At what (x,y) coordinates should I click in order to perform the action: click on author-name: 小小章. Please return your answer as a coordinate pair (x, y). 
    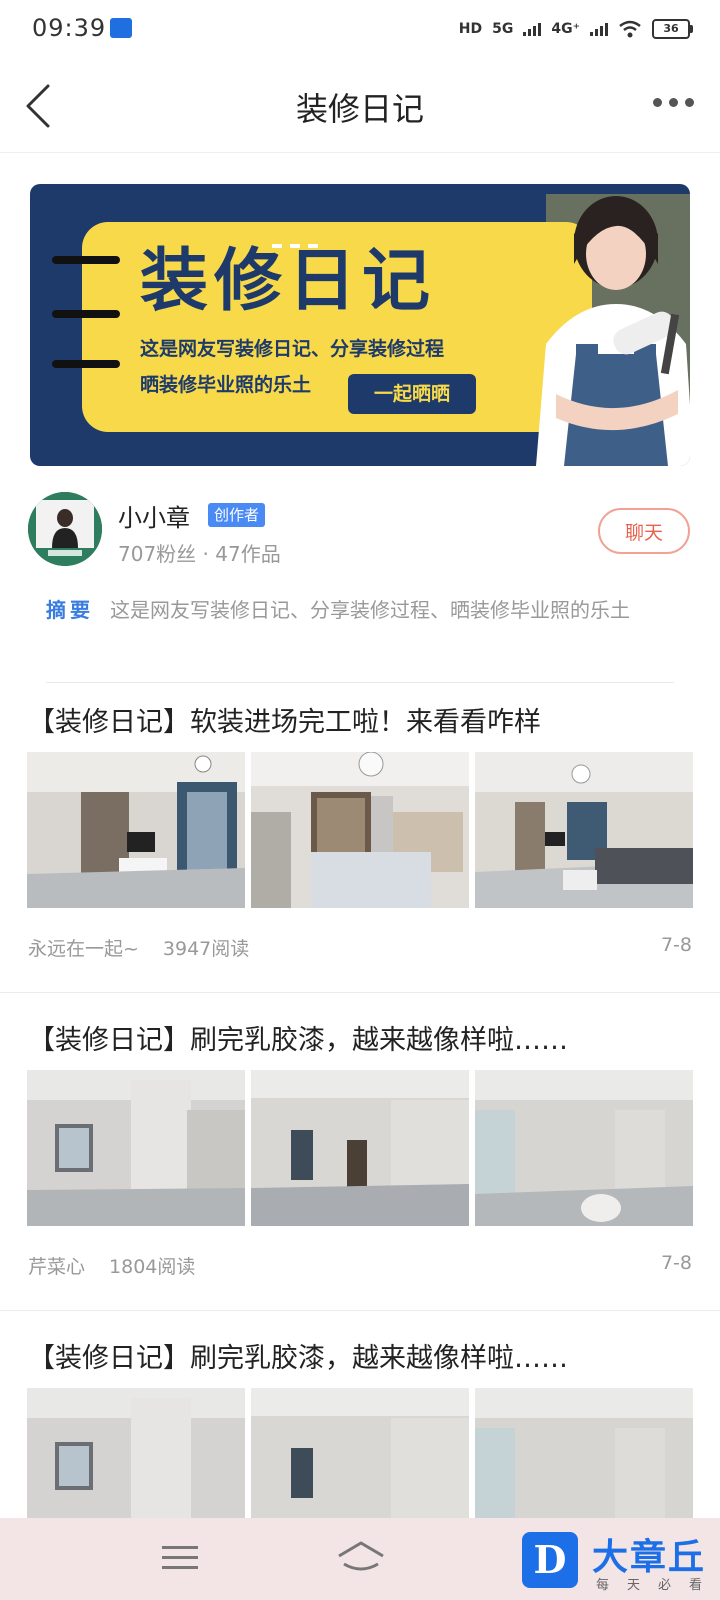
    Looking at the image, I should click on (154, 515).